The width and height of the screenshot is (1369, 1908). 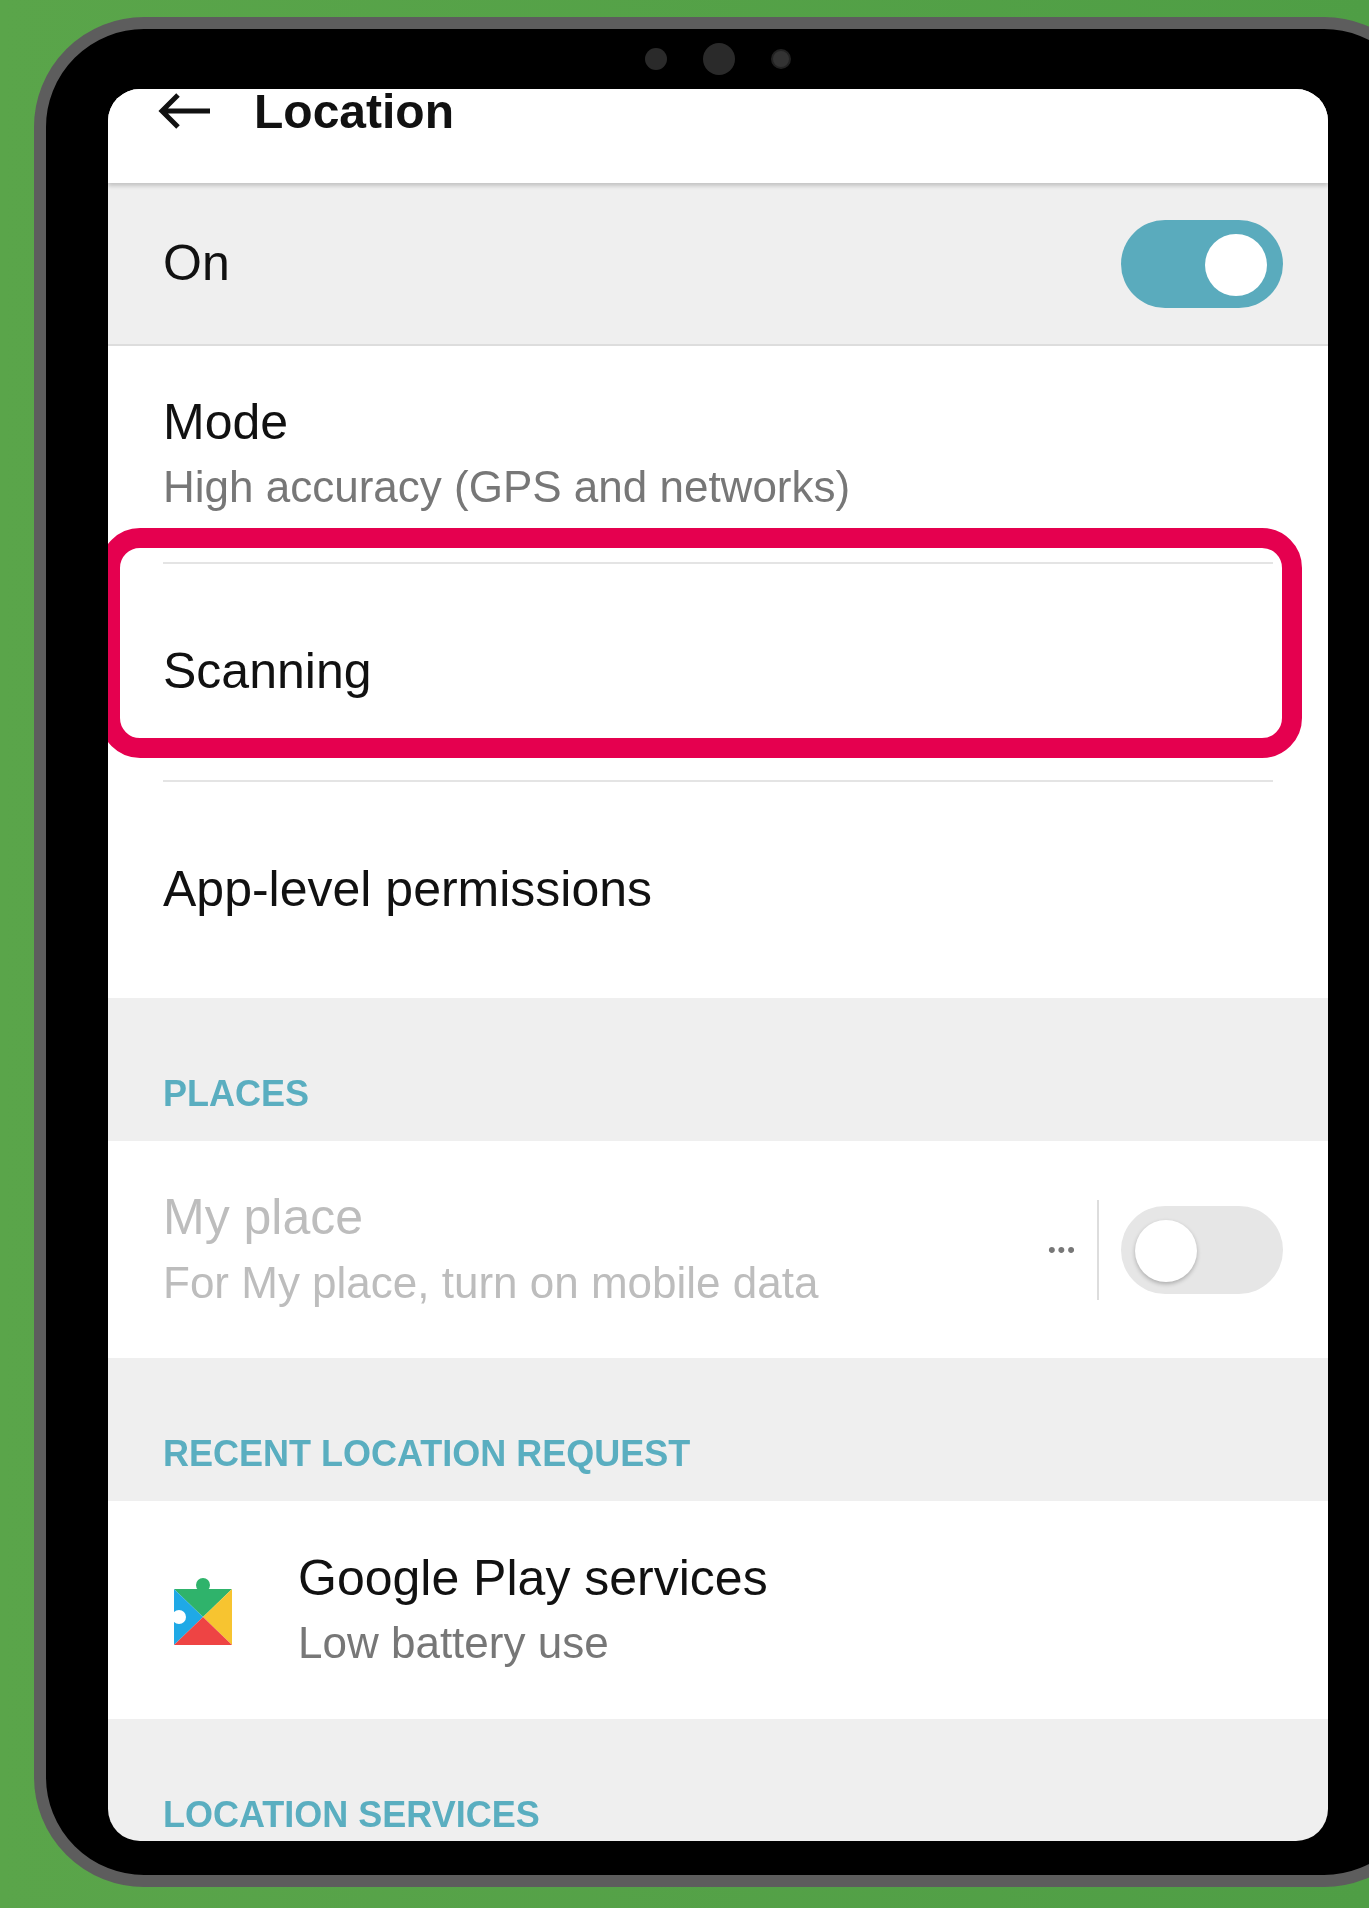 I want to click on section-heading: PLACES, so click(x=236, y=1094).